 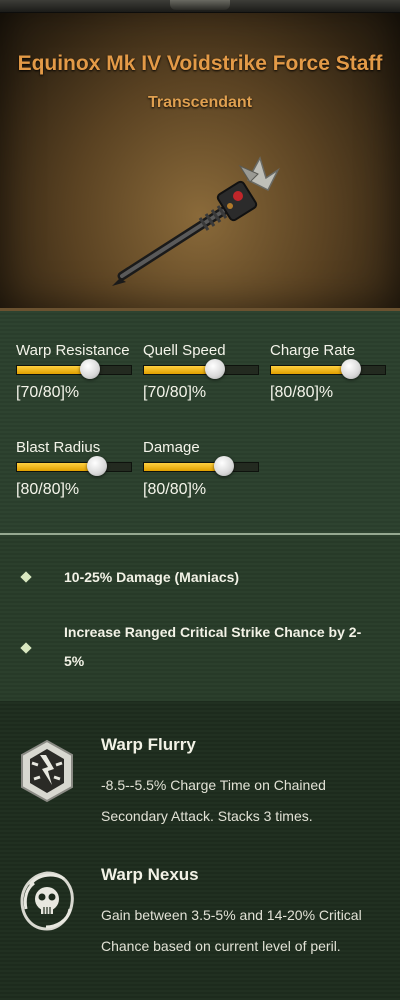 I want to click on talent-name: Warp Flurry, so click(x=148, y=744).